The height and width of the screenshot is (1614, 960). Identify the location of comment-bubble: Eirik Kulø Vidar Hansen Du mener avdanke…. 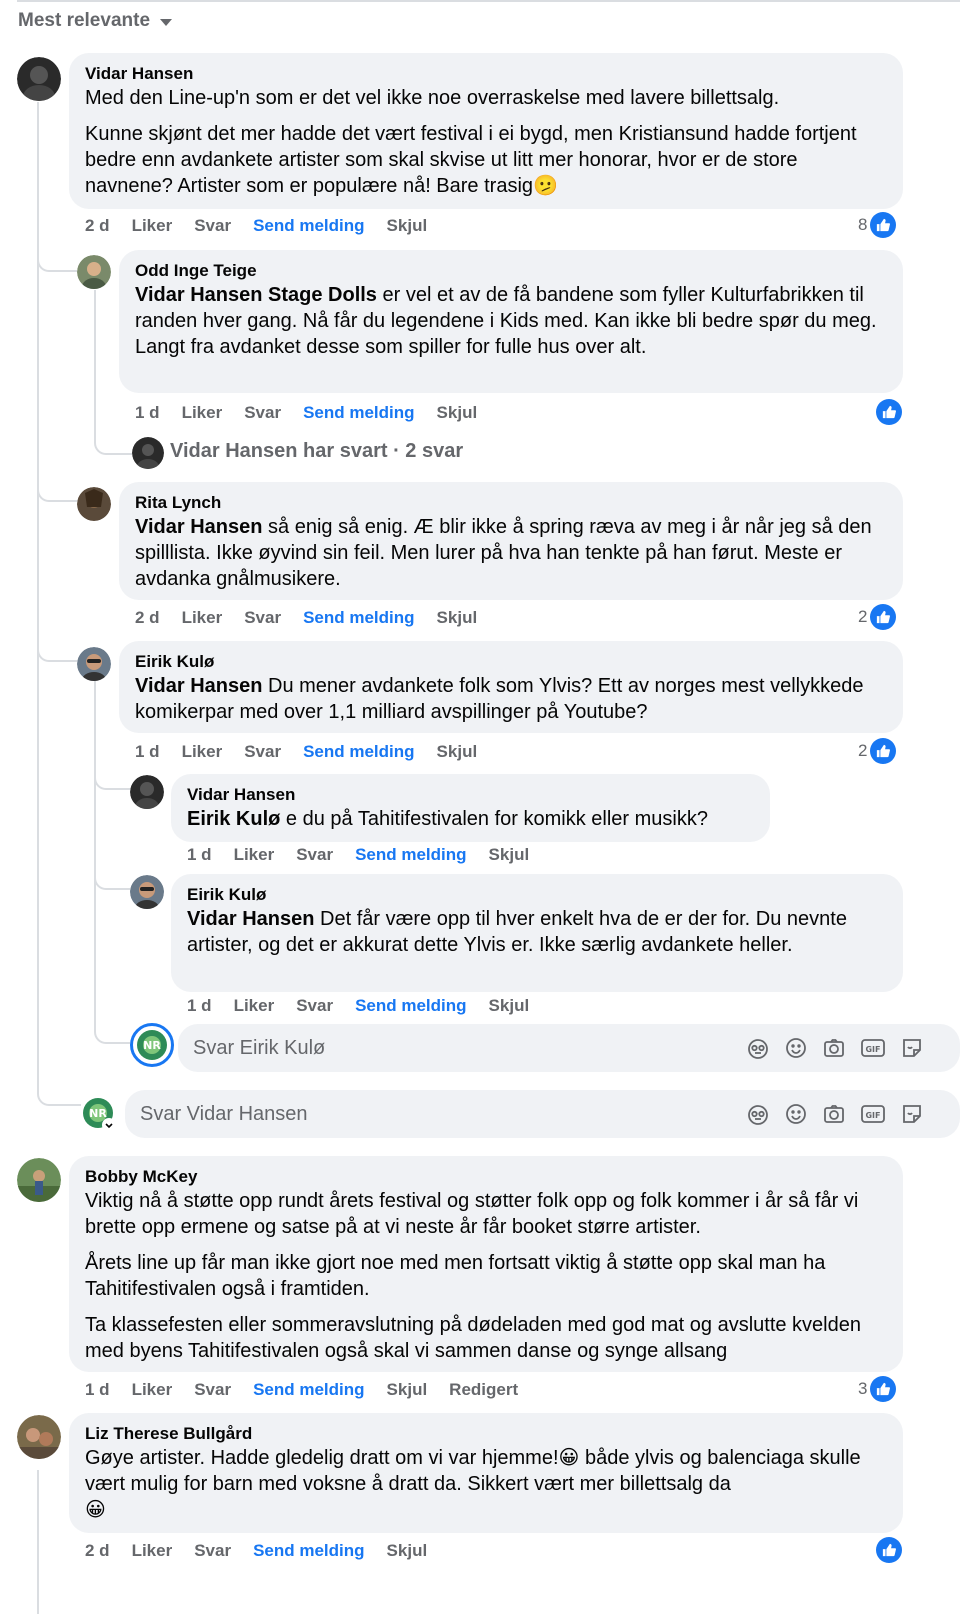
(511, 687).